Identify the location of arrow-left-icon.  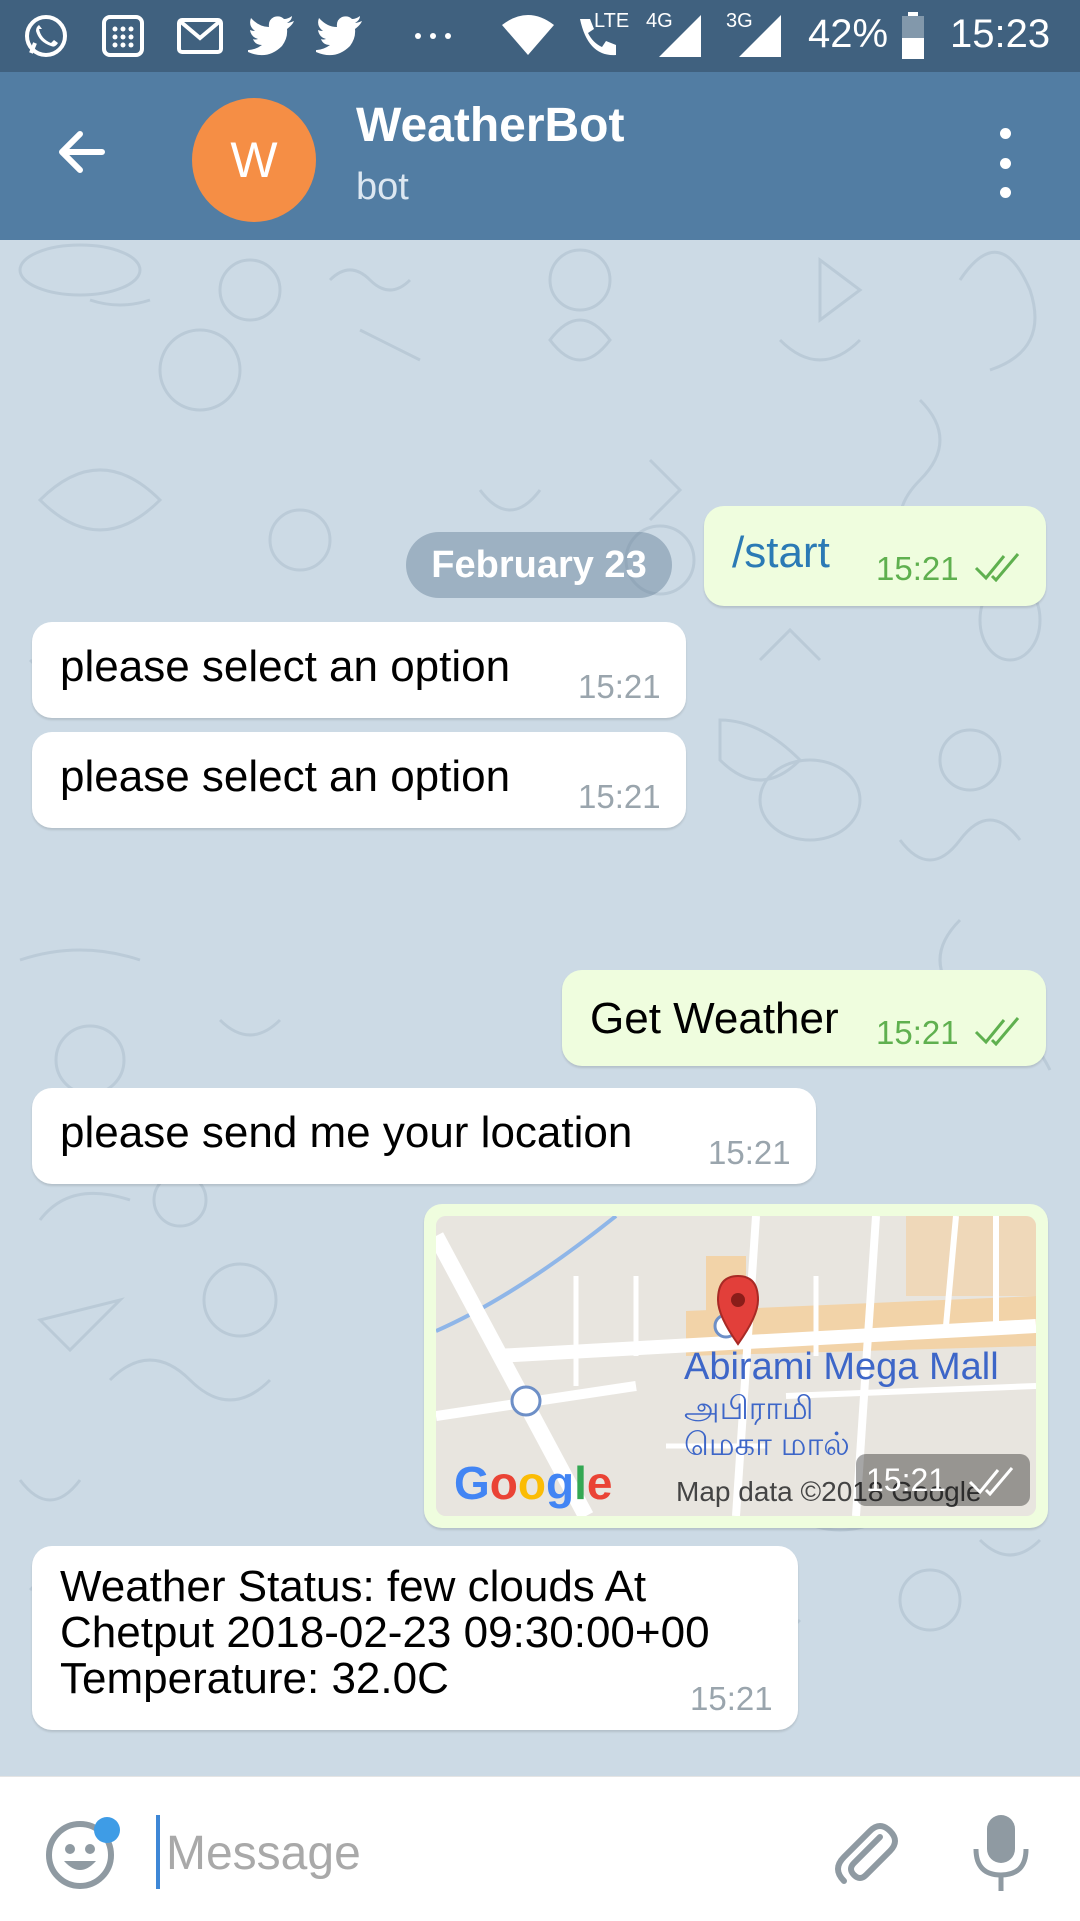
(82, 152).